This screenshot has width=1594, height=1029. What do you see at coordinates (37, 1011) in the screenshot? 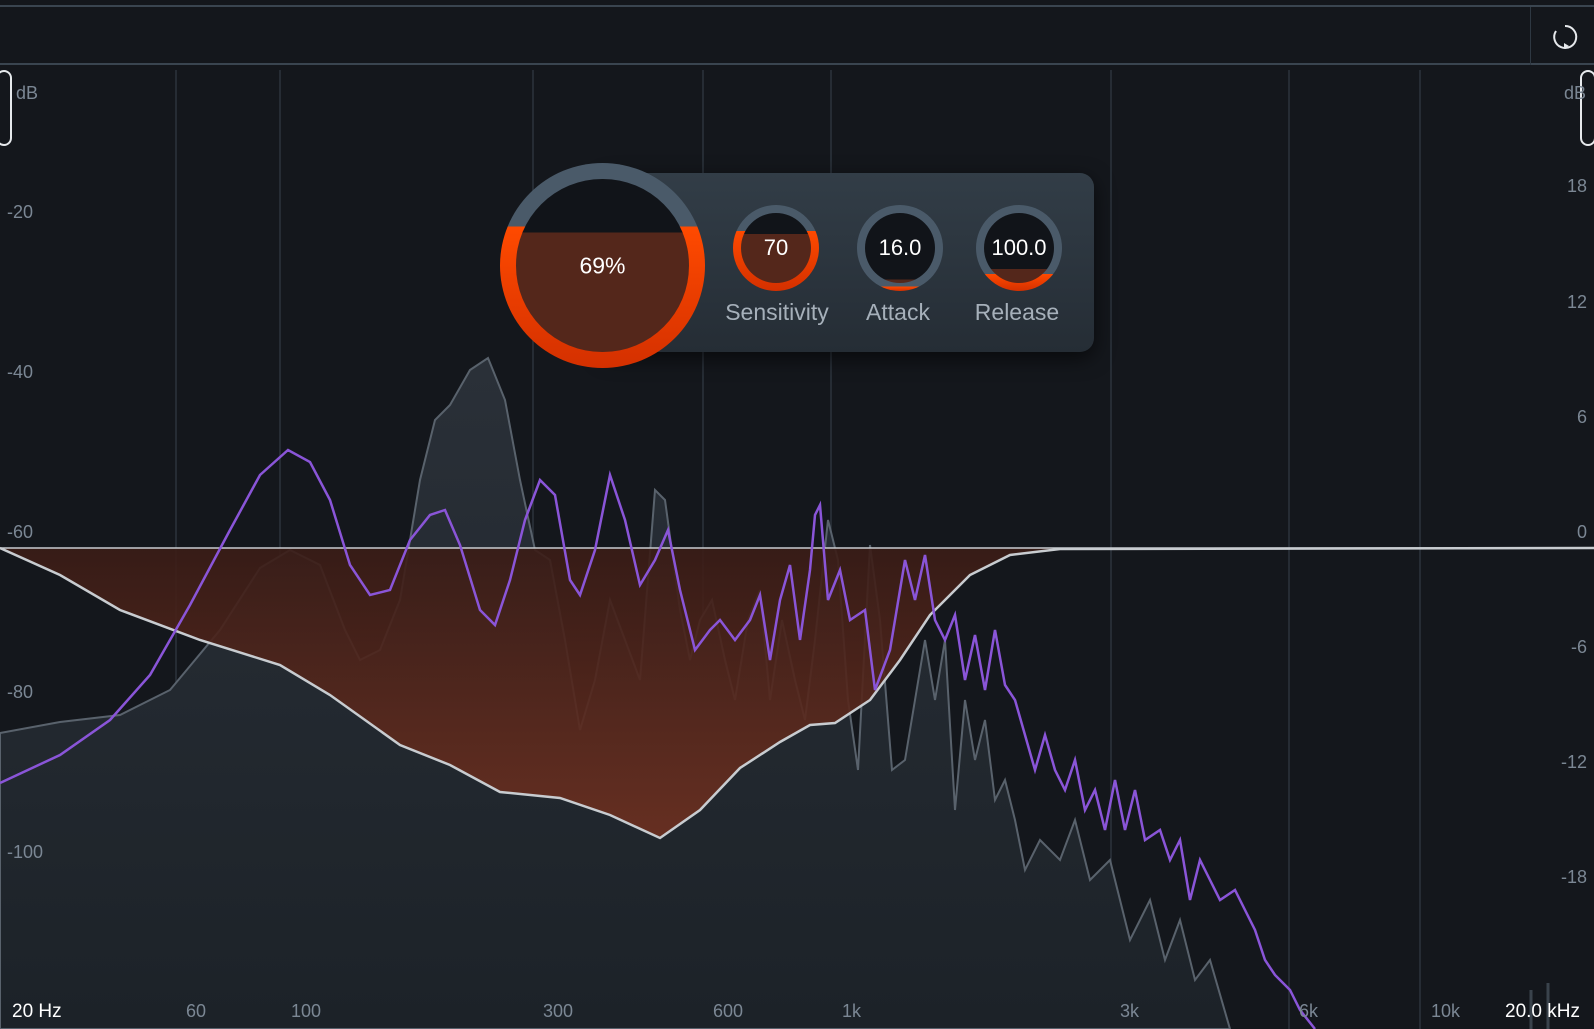
I see `freq-start-label: 20 Hz` at bounding box center [37, 1011].